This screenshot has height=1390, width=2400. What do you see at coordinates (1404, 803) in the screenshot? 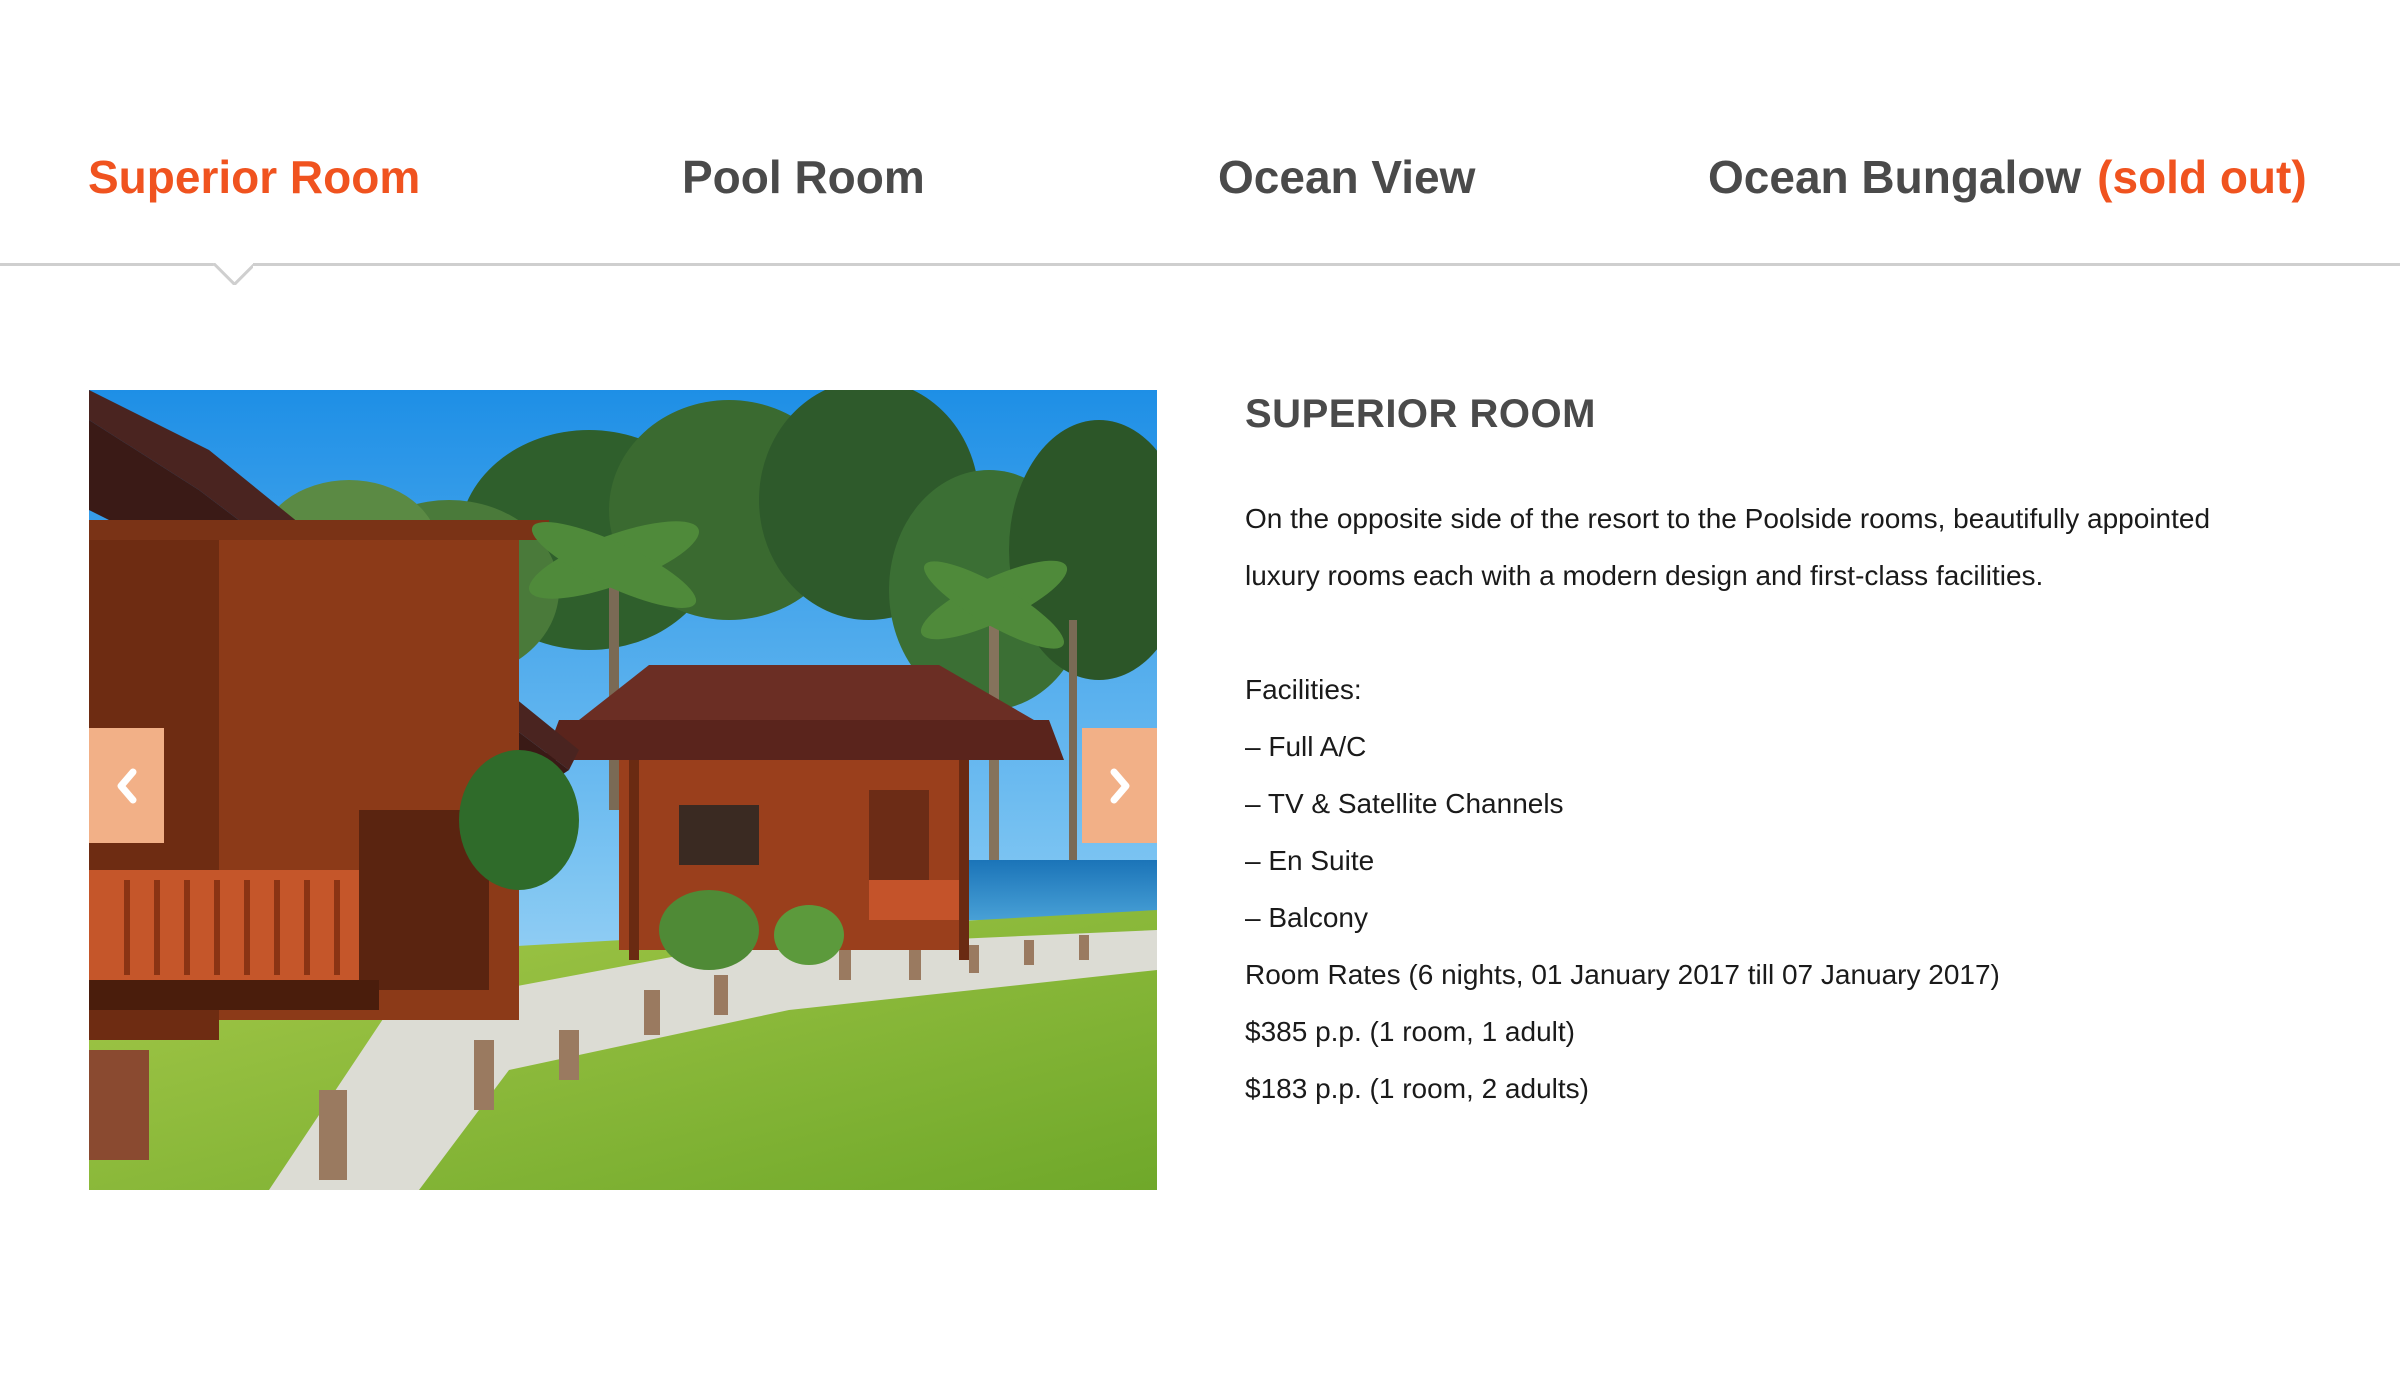
I see `facility-item: – TV & Satellite Channels` at bounding box center [1404, 803].